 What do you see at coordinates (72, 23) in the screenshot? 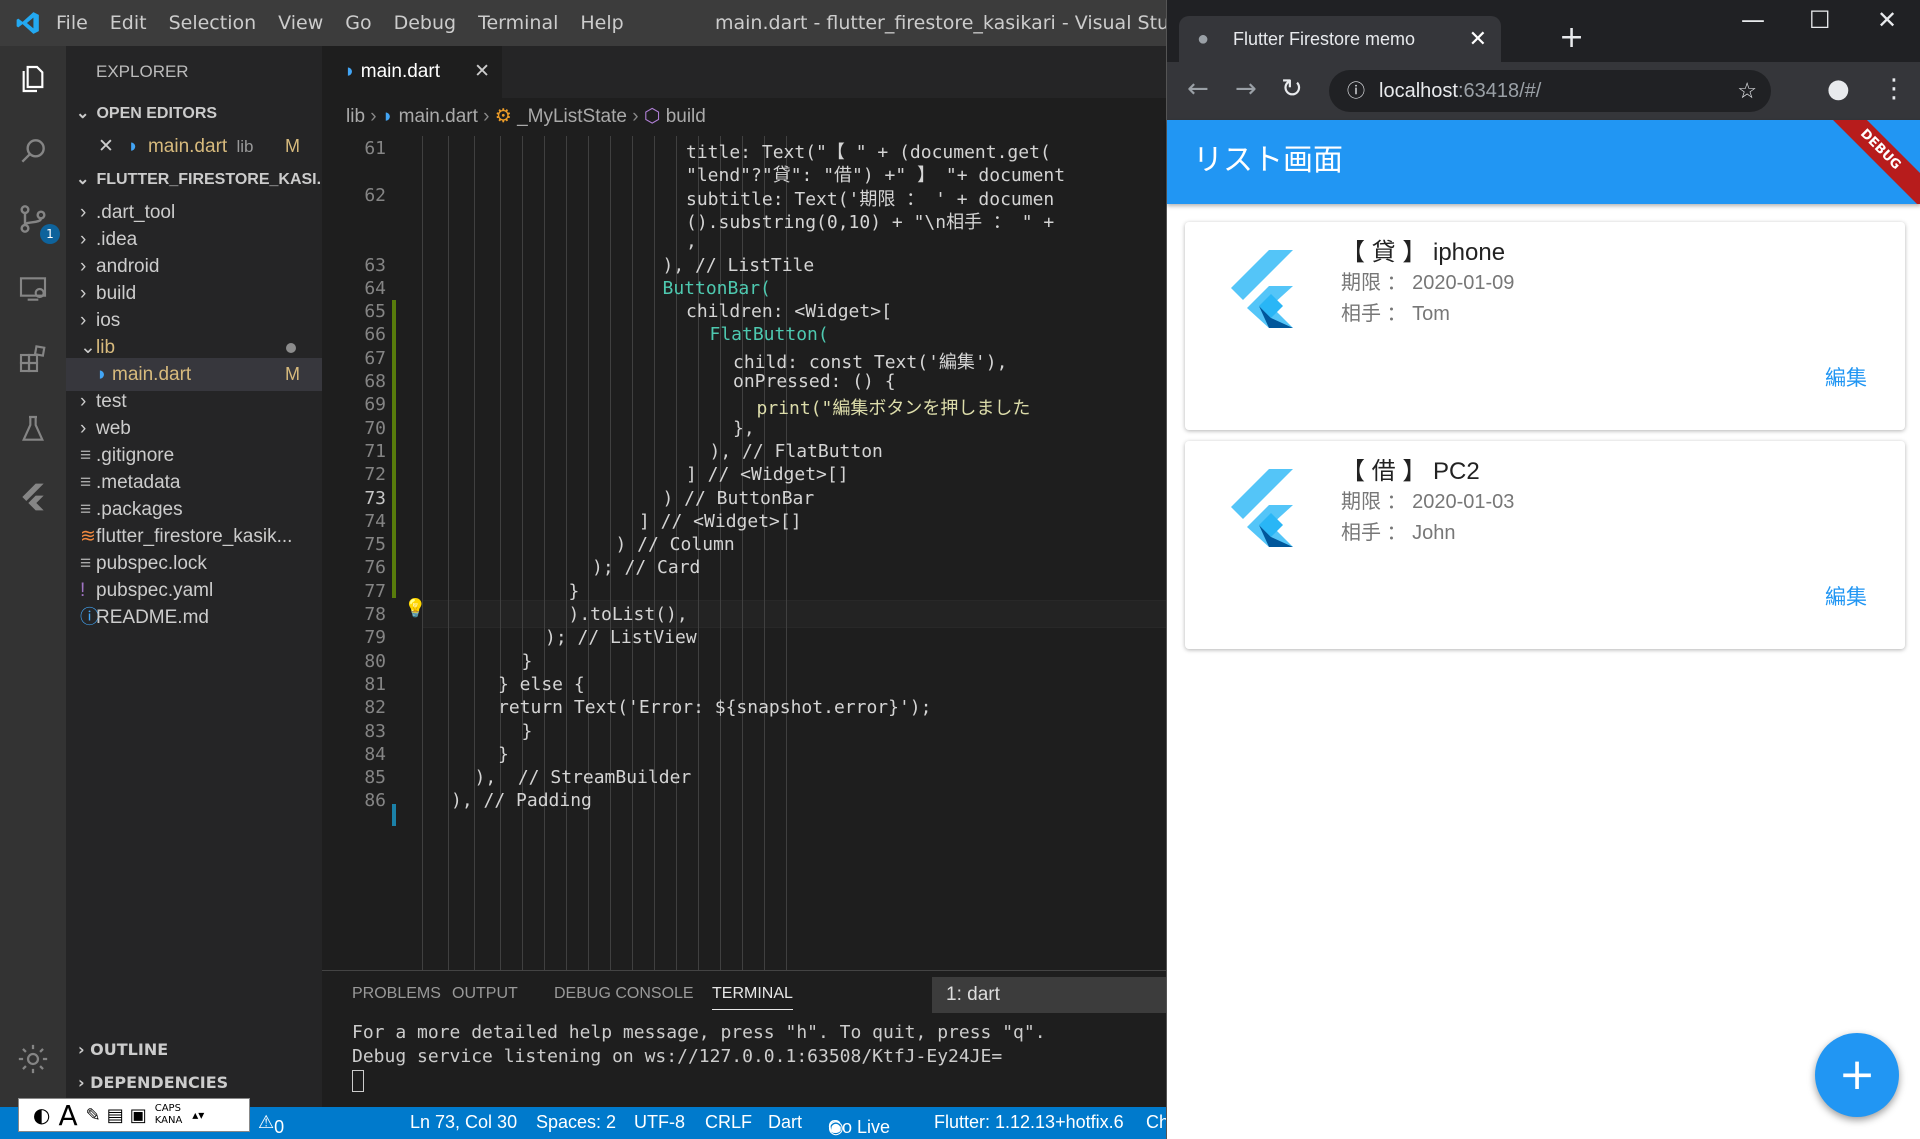
I see `menu-item-file: File` at bounding box center [72, 23].